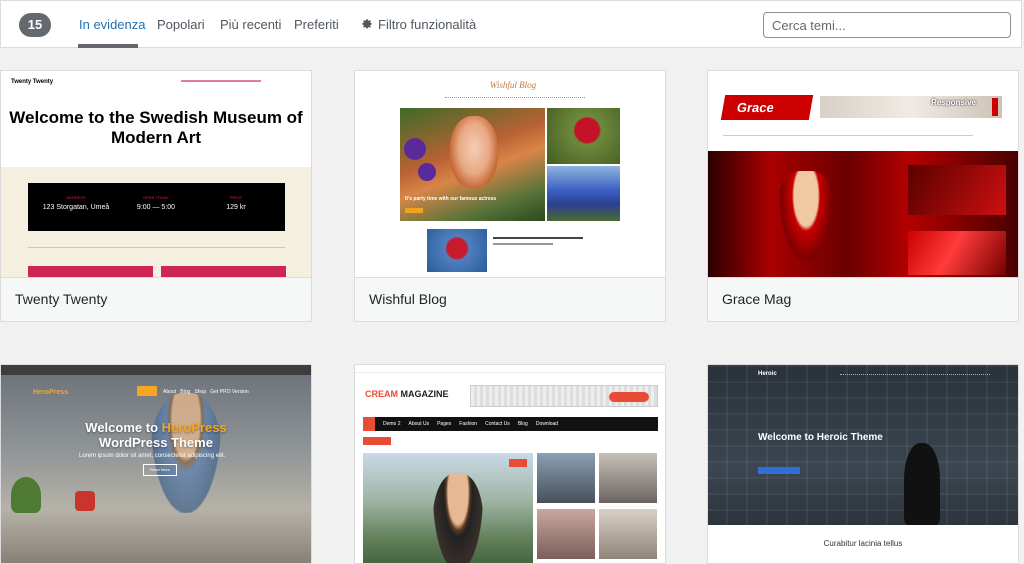 The width and height of the screenshot is (1024, 564). What do you see at coordinates (35, 25) in the screenshot?
I see `theme-count-badge: 15` at bounding box center [35, 25].